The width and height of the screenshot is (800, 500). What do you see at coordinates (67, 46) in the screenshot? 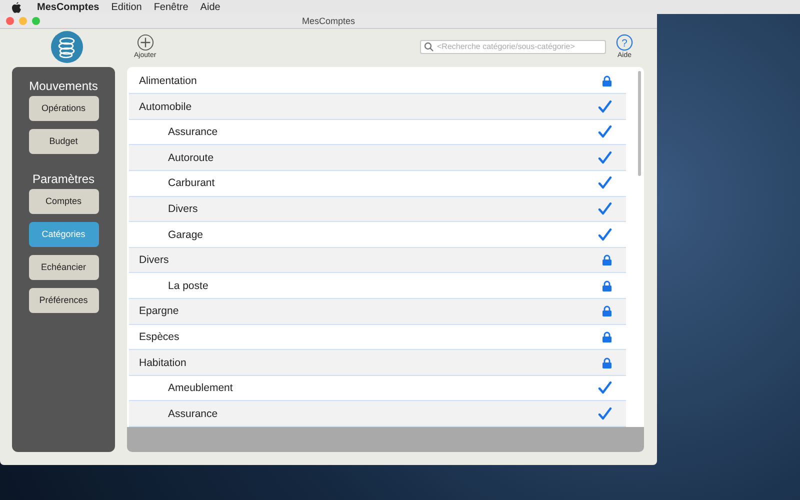
I see `coins-logo-icon` at bounding box center [67, 46].